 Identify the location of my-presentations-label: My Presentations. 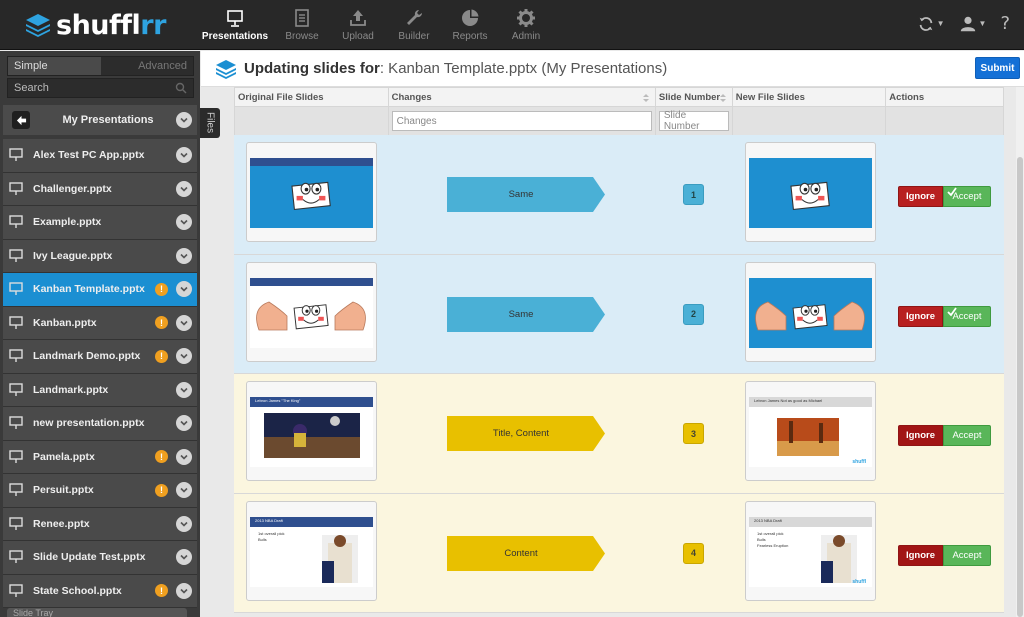
(108, 120).